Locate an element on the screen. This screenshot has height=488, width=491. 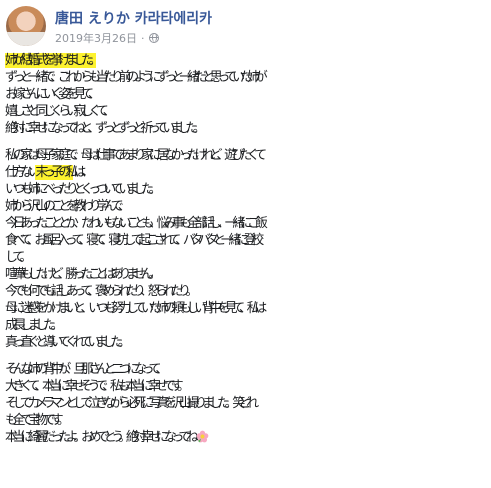
text-line: 姉から沢山のことを教わり学んで、 is located at coordinates (68, 206).